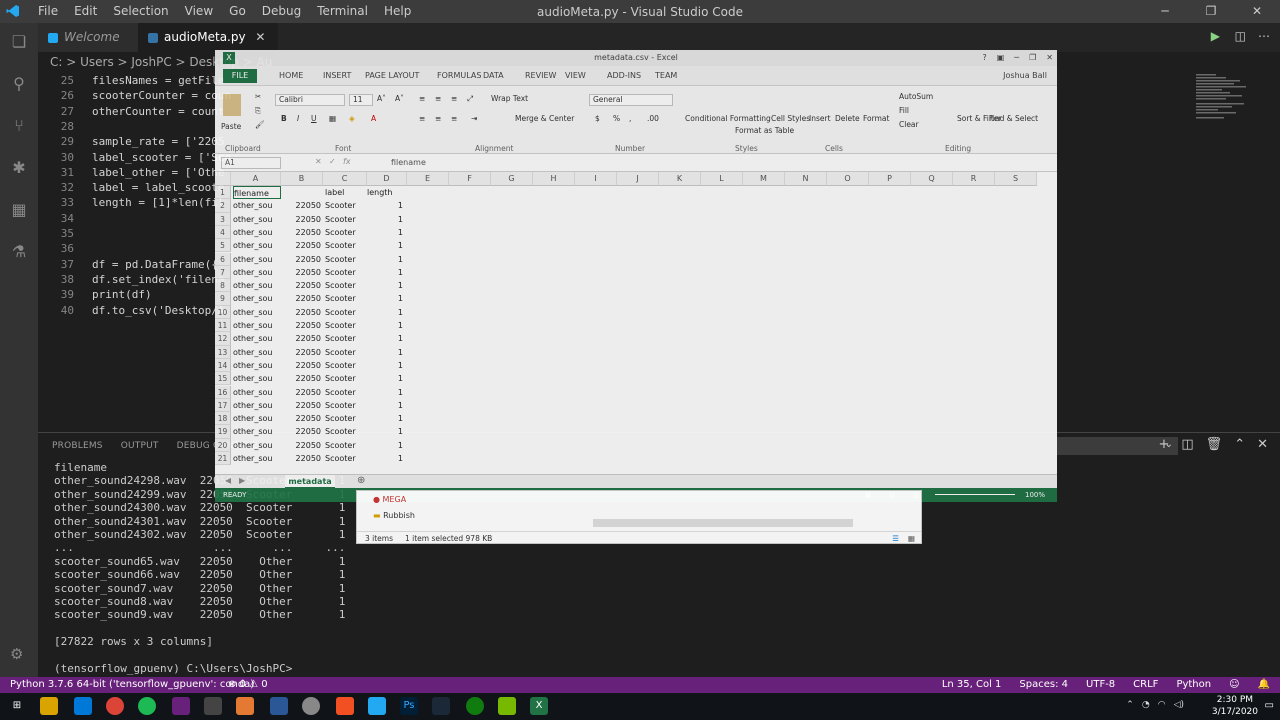  I want to click on italic-icon: I, so click(298, 118).